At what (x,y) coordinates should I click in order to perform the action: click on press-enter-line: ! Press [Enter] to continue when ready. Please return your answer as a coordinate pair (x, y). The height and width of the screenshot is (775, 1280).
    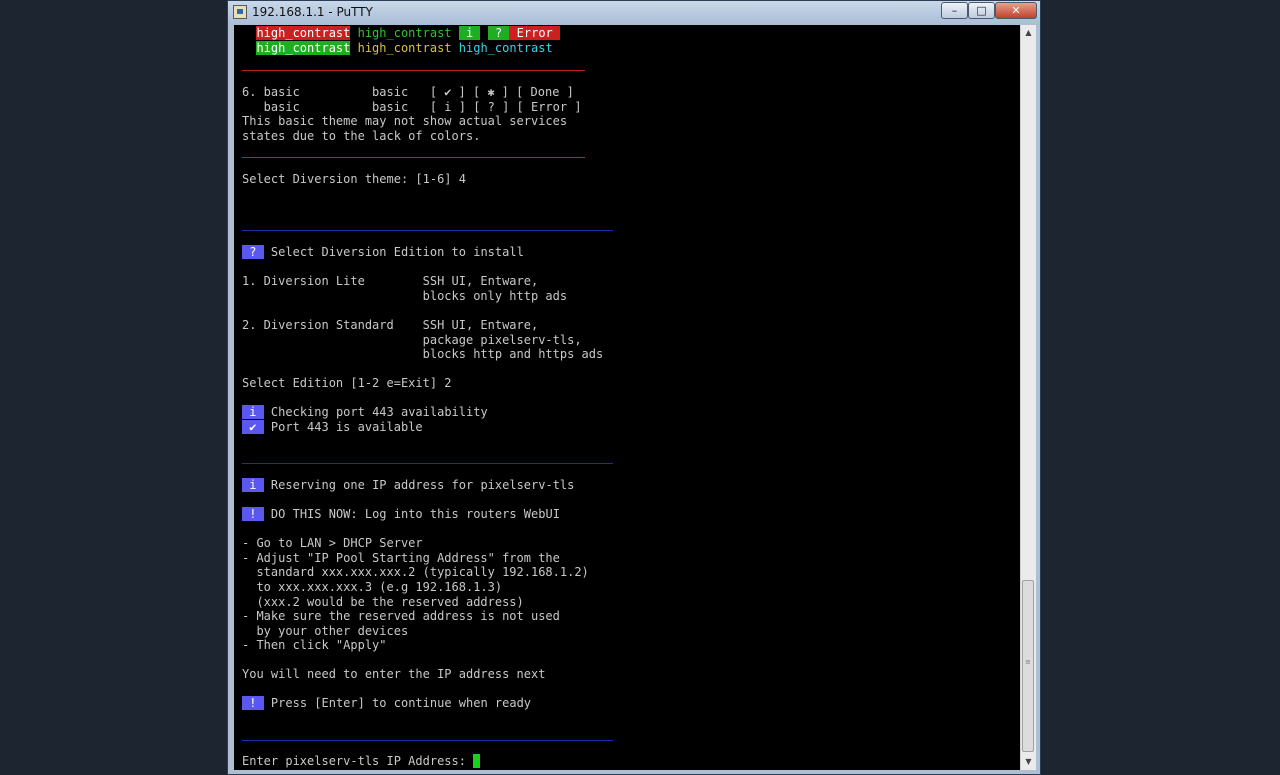
    Looking at the image, I should click on (386, 703).